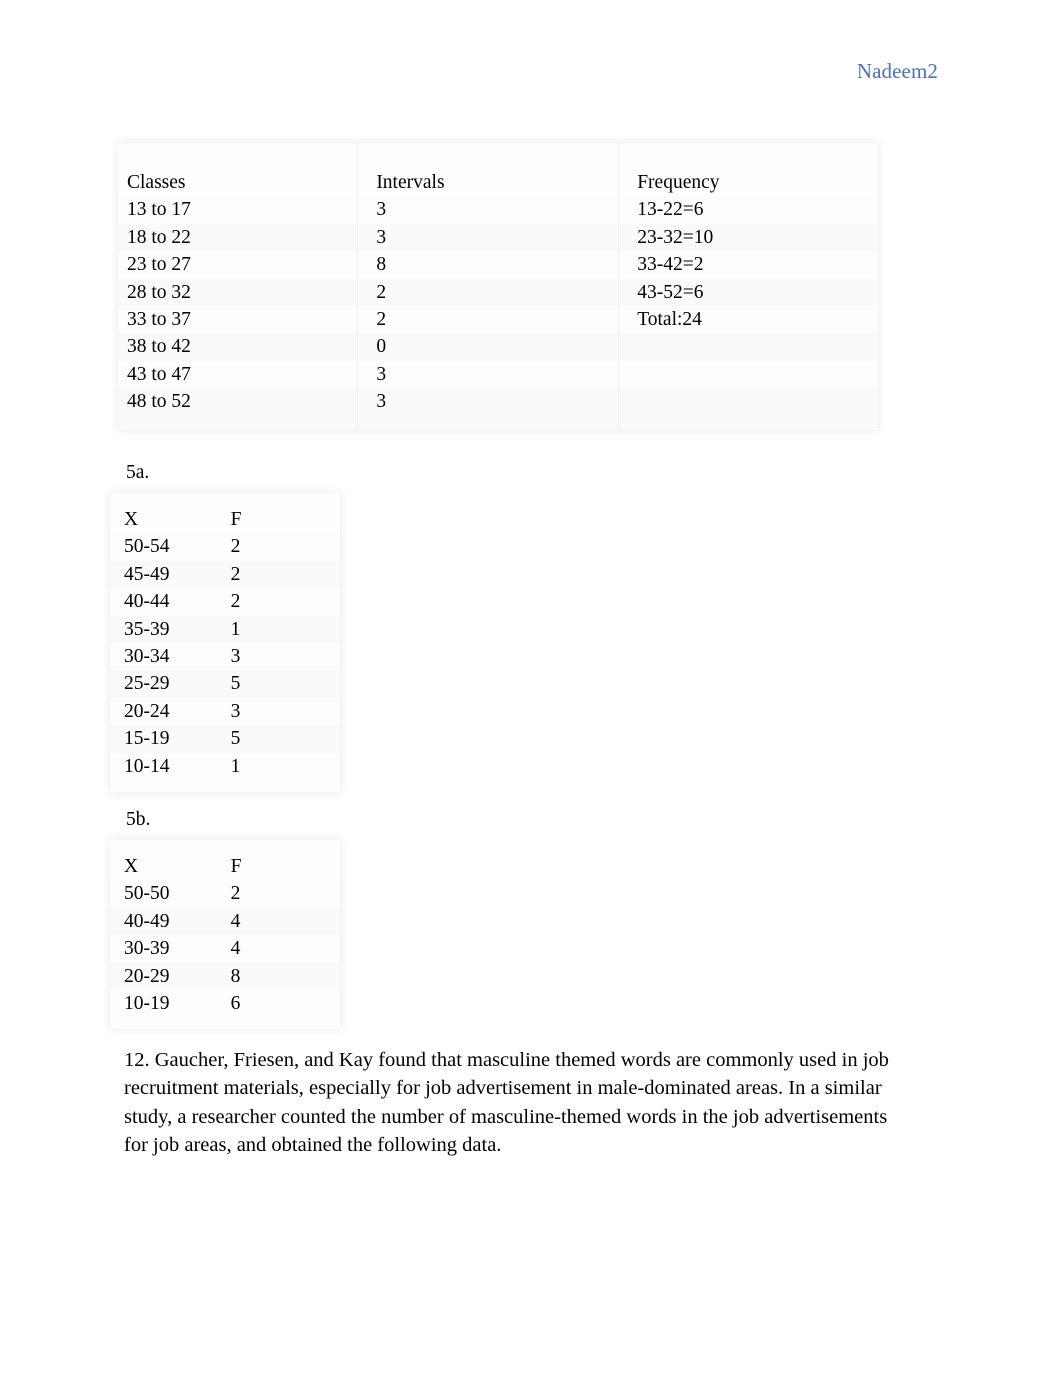 The width and height of the screenshot is (1062, 1376). Describe the element at coordinates (235, 976) in the screenshot. I see `cell-f: 8` at that location.